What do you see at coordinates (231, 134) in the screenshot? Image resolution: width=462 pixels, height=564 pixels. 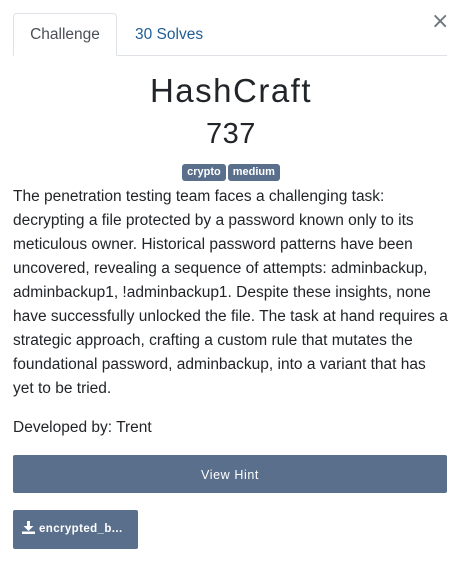 I see `challenge-points: 737` at bounding box center [231, 134].